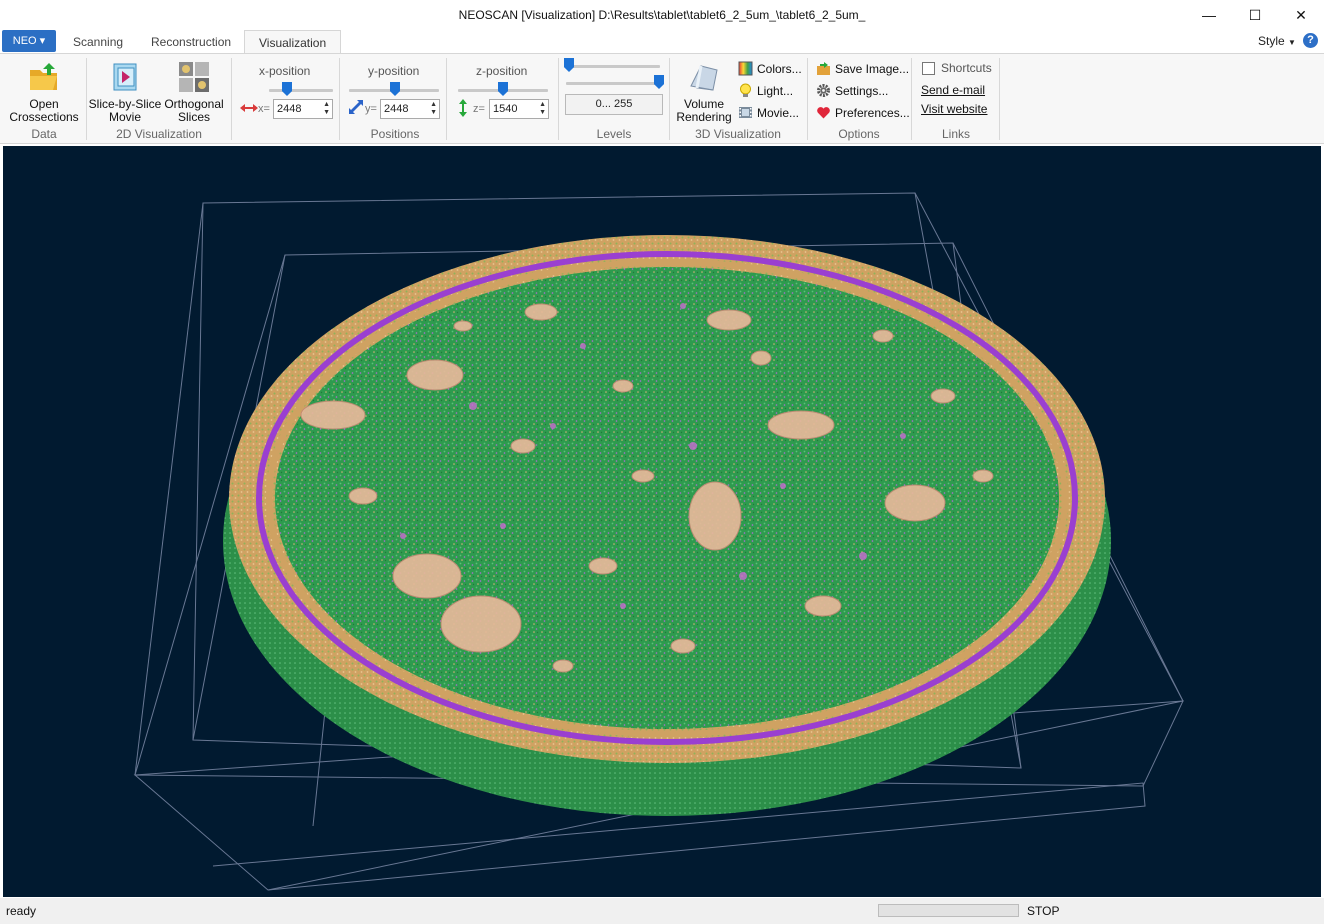  I want to click on group-label-3d: 3D Visualization, so click(738, 134).